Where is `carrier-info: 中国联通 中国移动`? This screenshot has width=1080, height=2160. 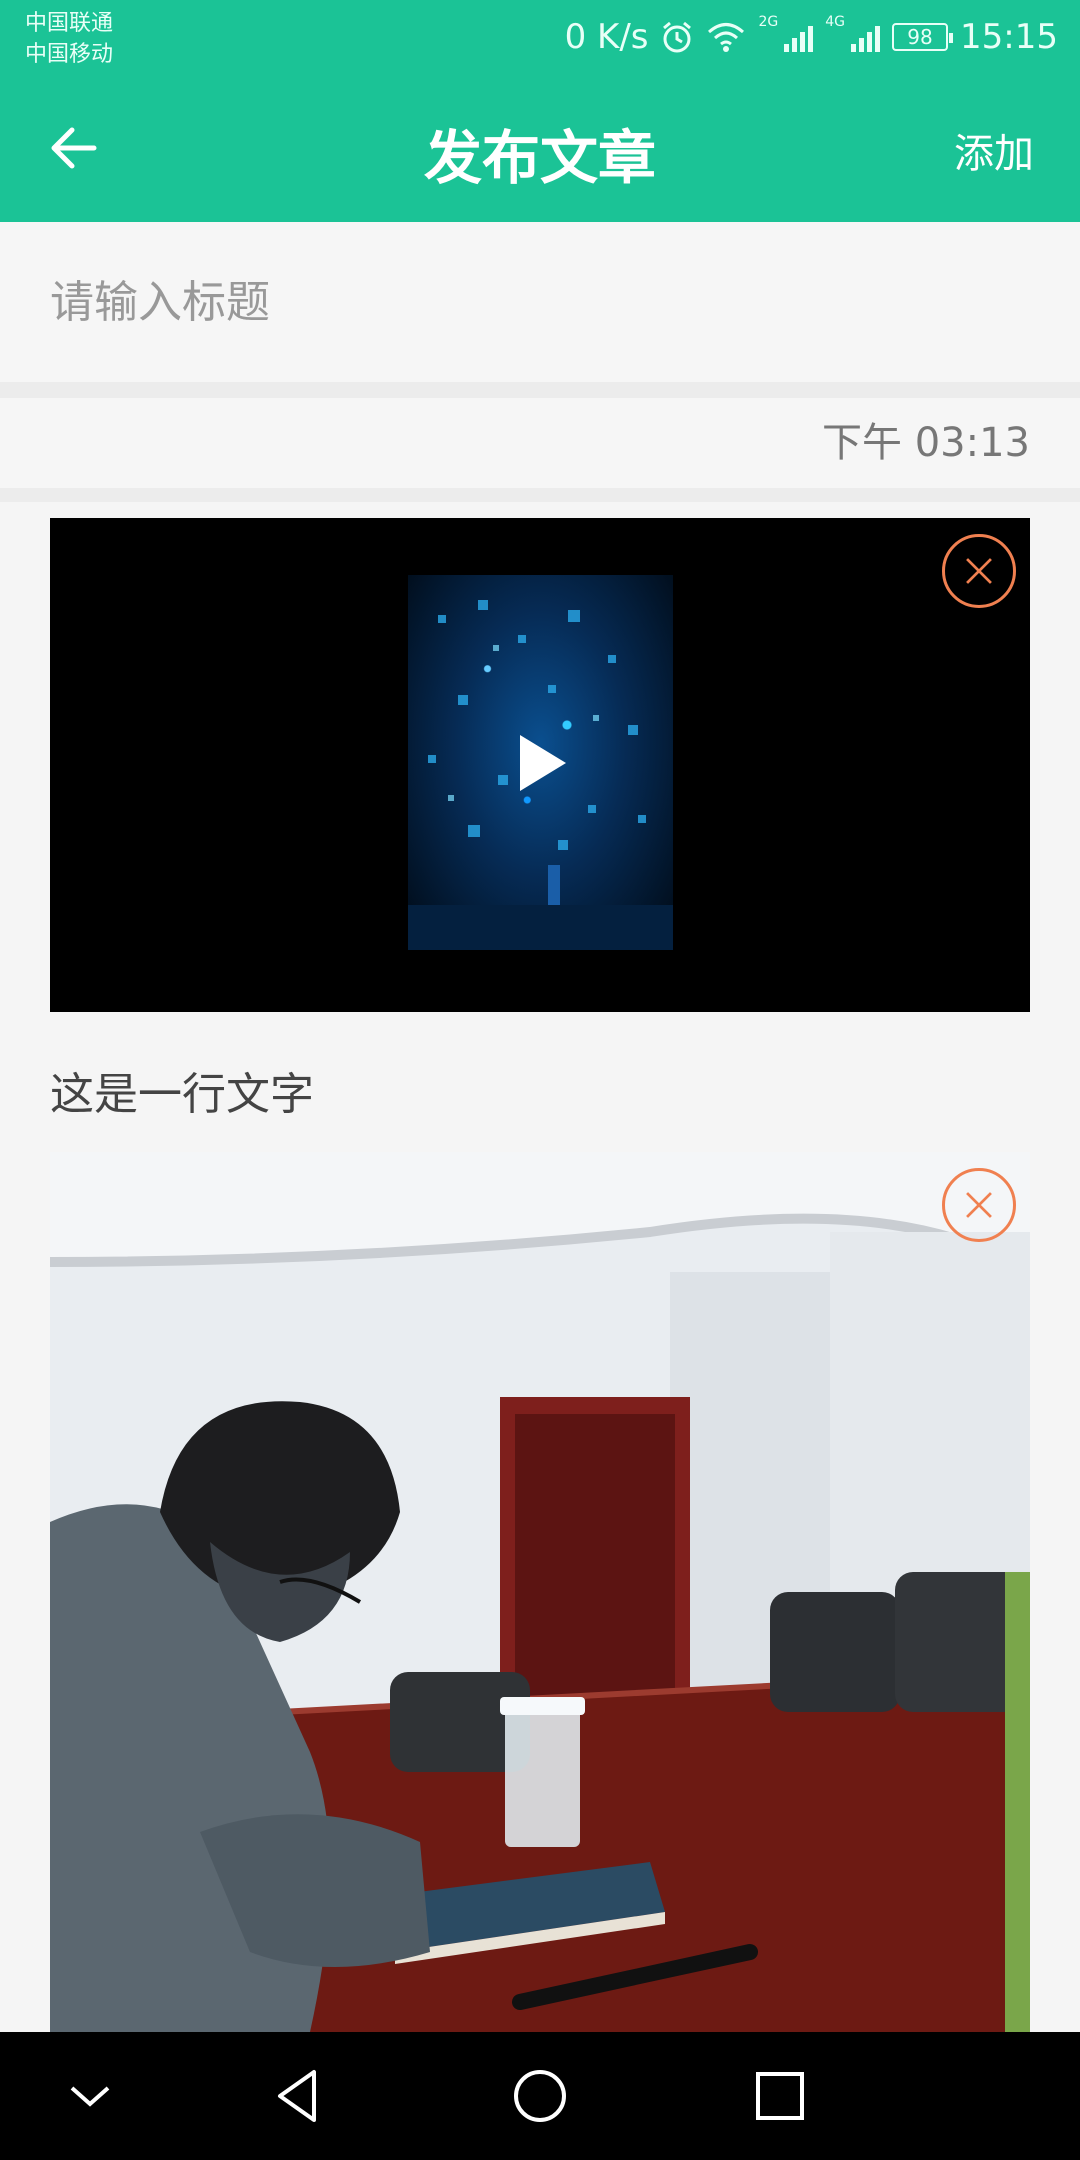 carrier-info: 中国联通 中国移动 is located at coordinates (69, 39).